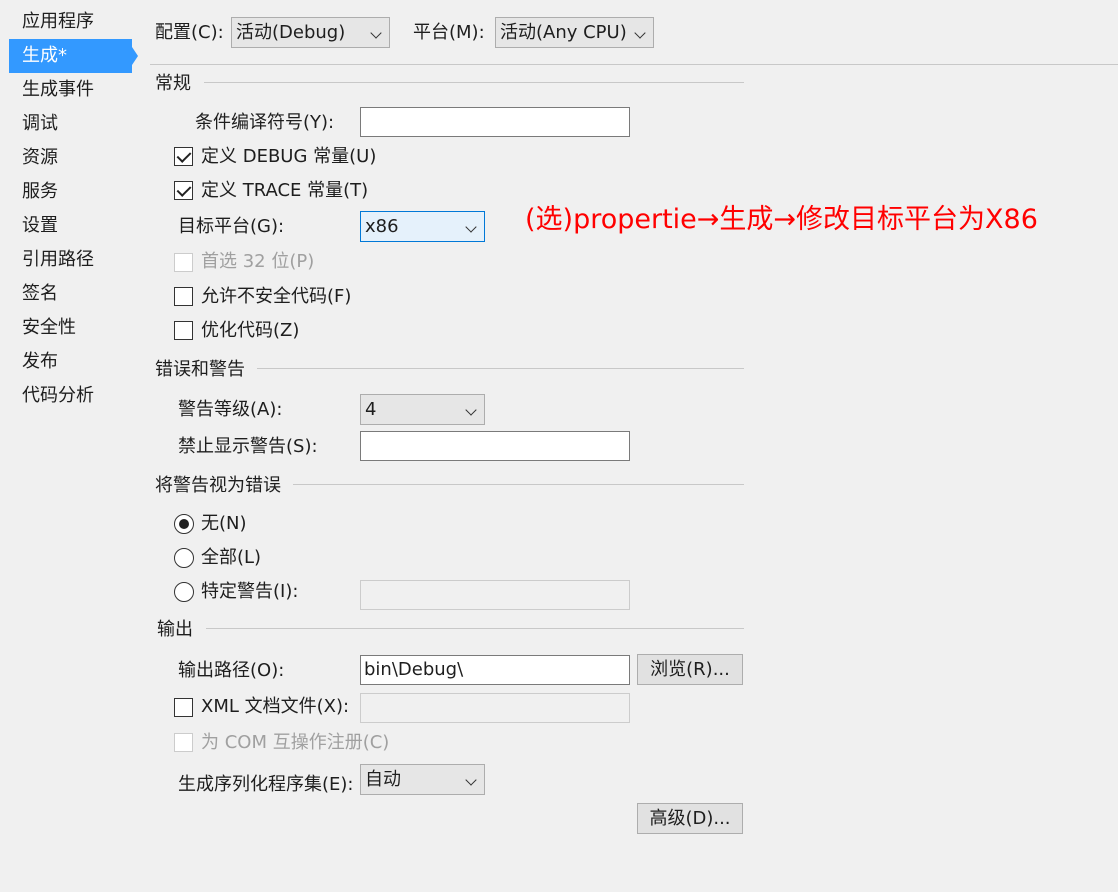  Describe the element at coordinates (249, 592) in the screenshot. I see `treat-specific-label: 特定警告(I):` at that location.